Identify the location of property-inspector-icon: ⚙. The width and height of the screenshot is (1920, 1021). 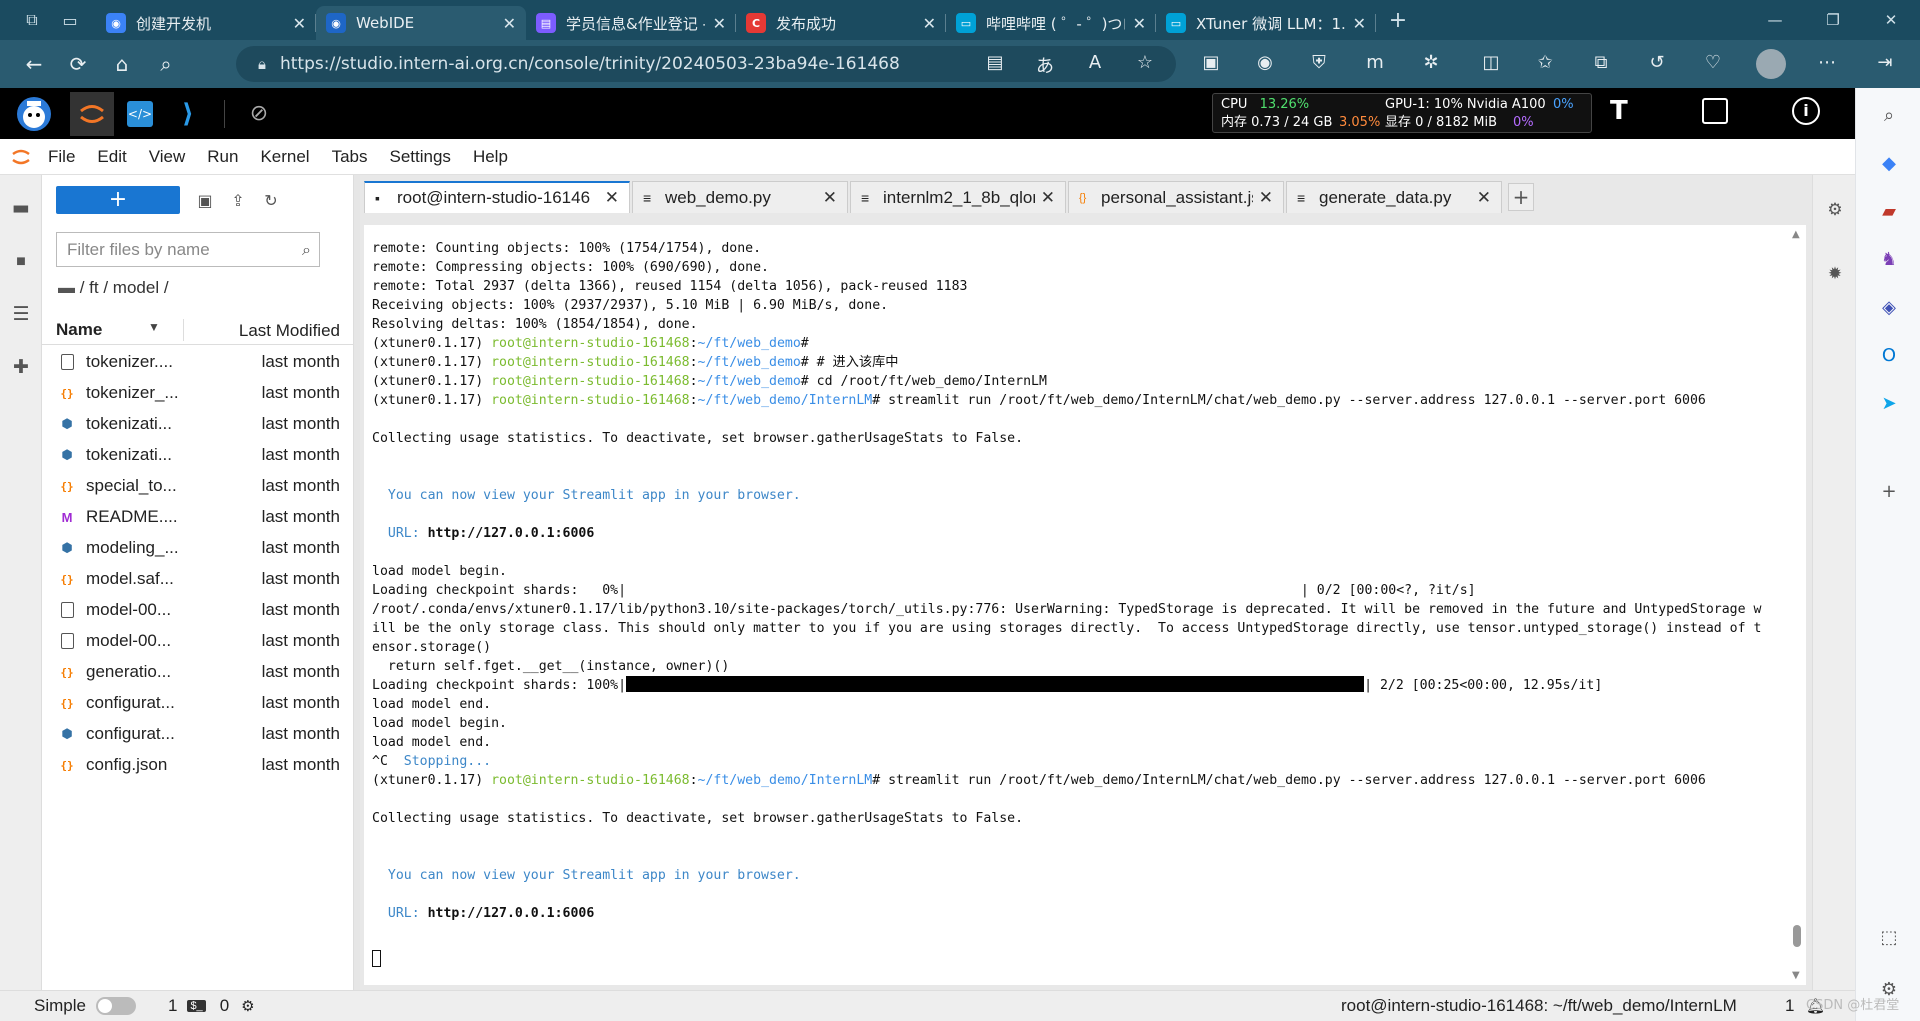
(1835, 210).